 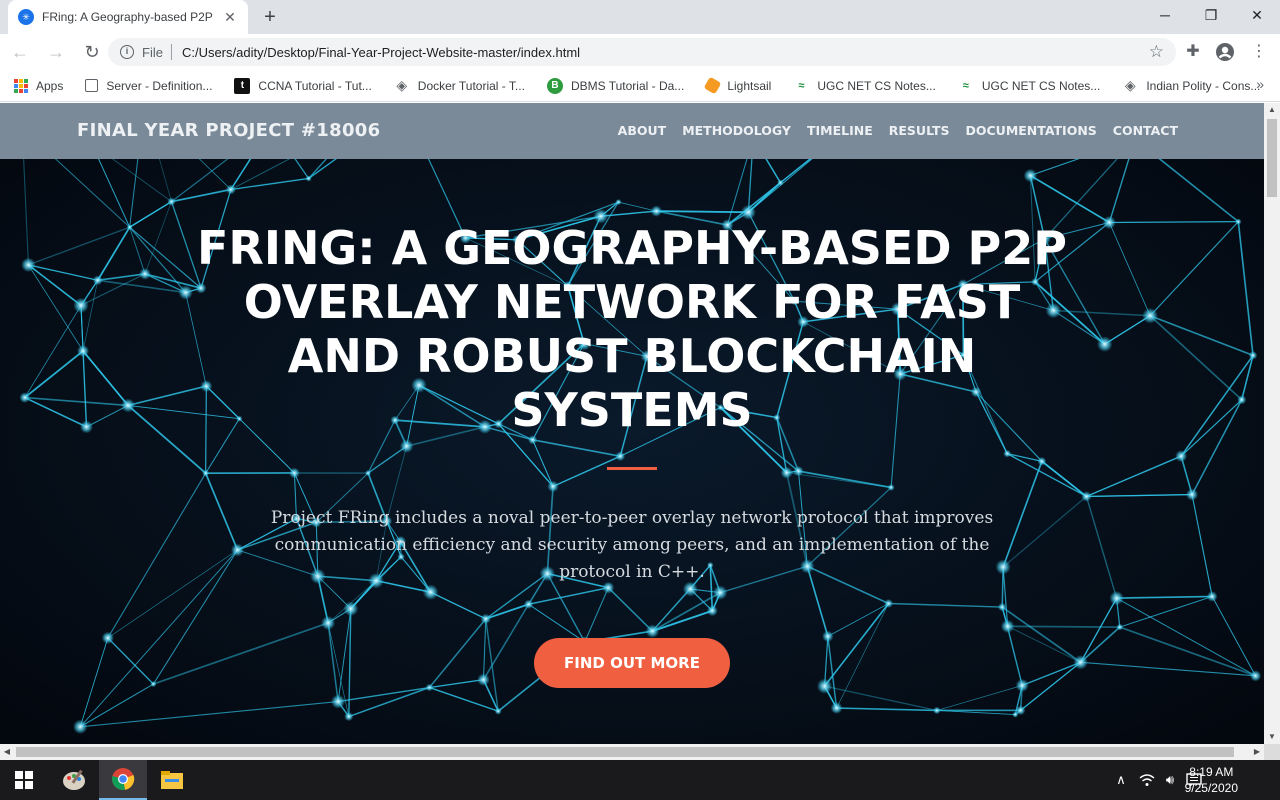 I want to click on horizontal-scrollbar: ◀ ▶, so click(x=632, y=752).